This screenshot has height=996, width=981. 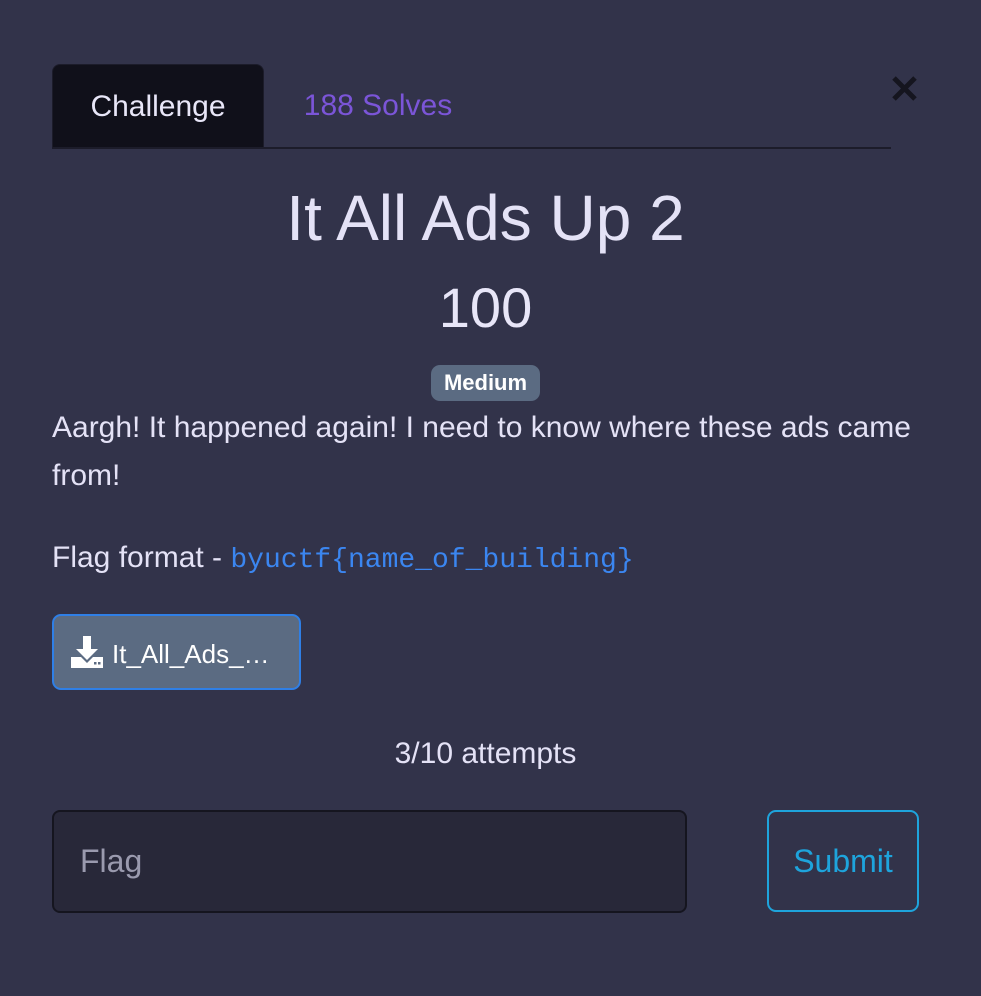 I want to click on flag-input, so click(x=369, y=861).